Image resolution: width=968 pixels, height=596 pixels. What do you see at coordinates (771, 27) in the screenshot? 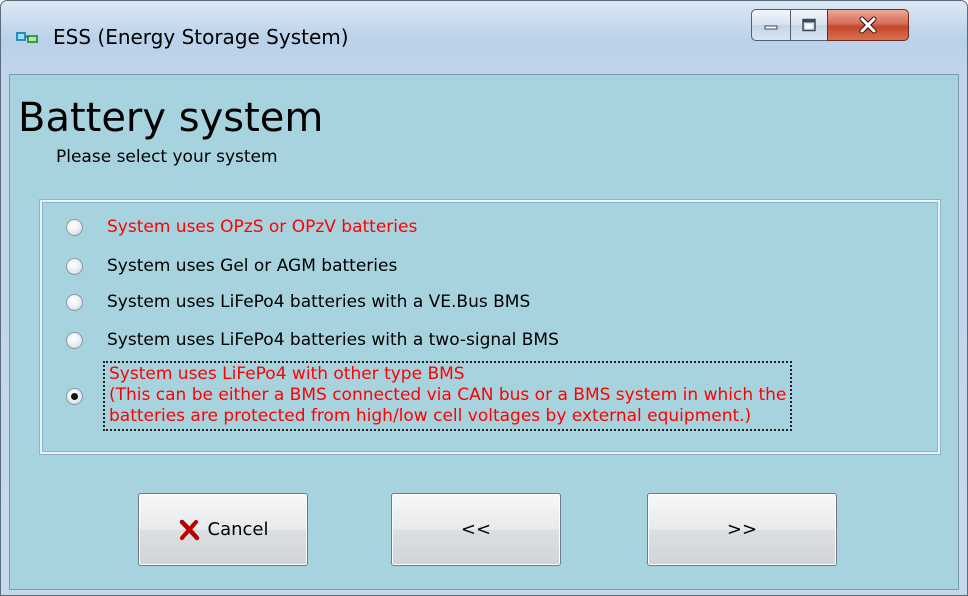
I see `minimize-icon` at bounding box center [771, 27].